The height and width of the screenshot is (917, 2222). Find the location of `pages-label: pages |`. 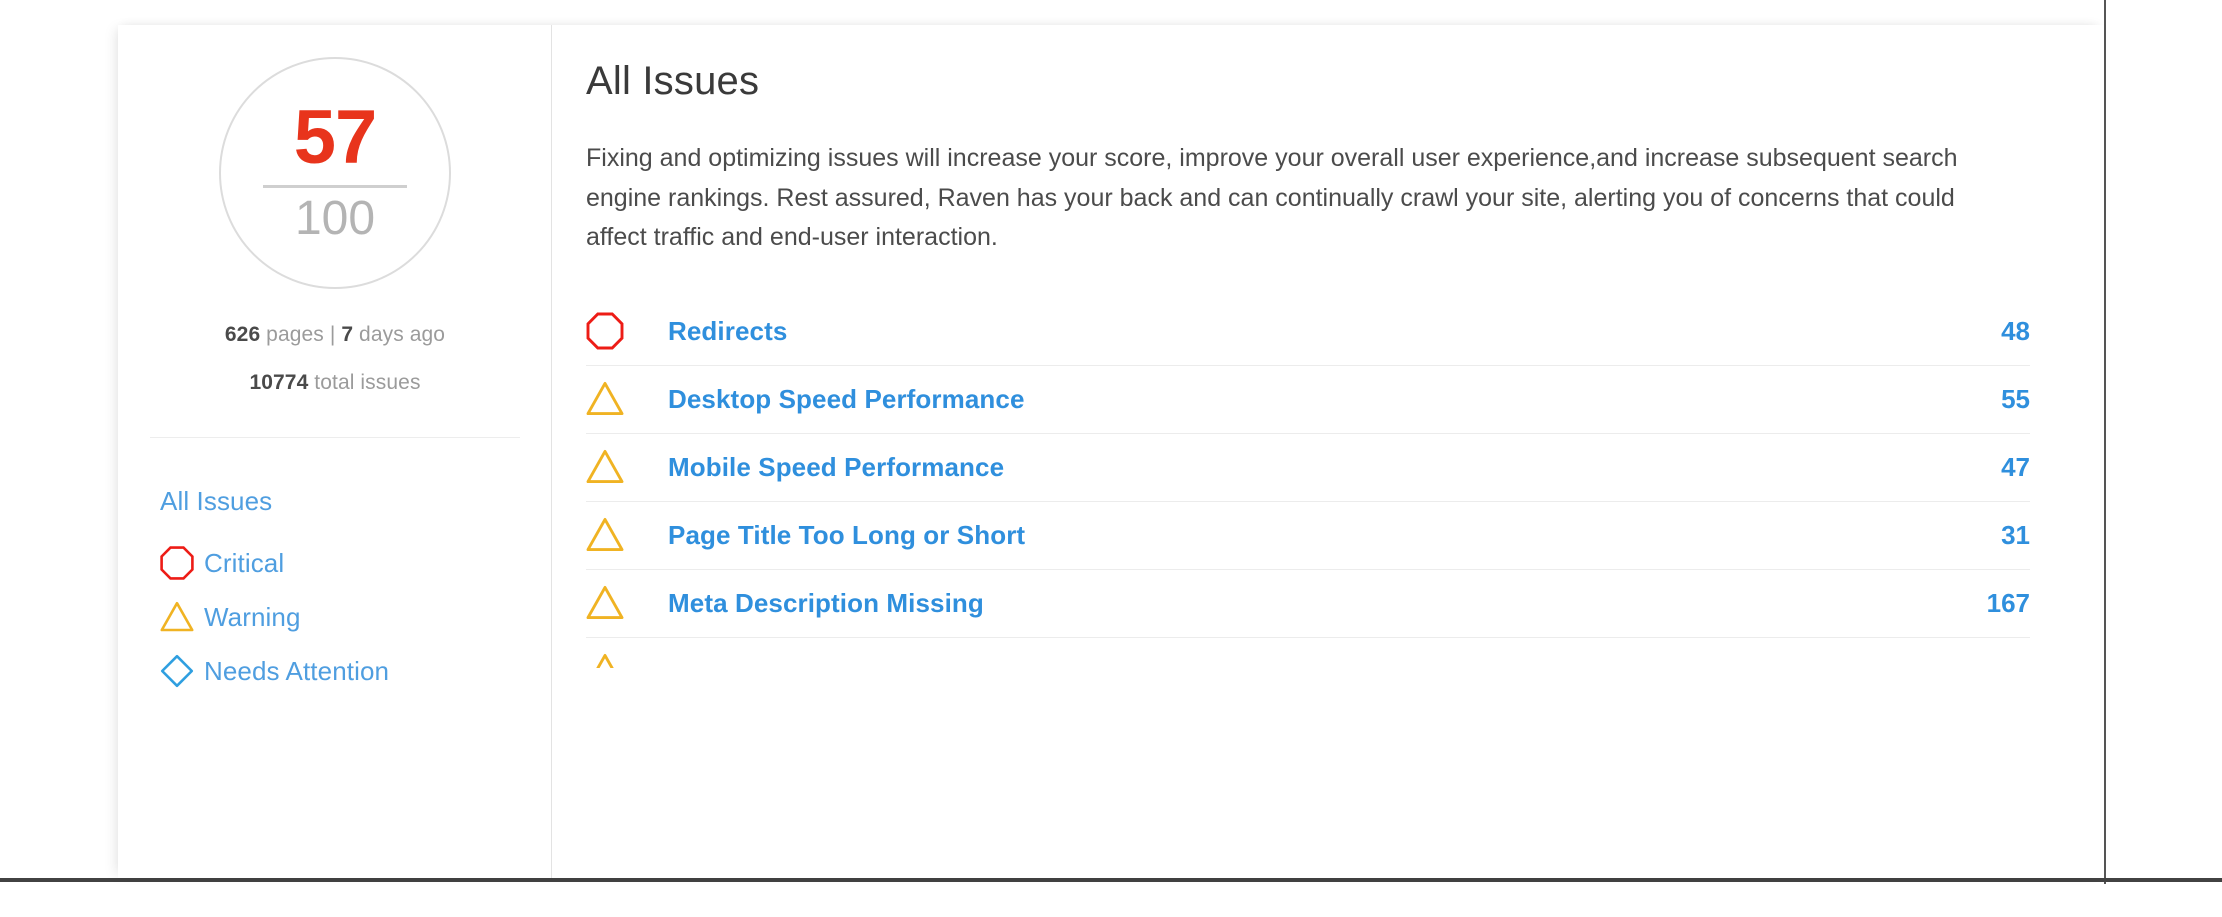

pages-label: pages | is located at coordinates (301, 334).